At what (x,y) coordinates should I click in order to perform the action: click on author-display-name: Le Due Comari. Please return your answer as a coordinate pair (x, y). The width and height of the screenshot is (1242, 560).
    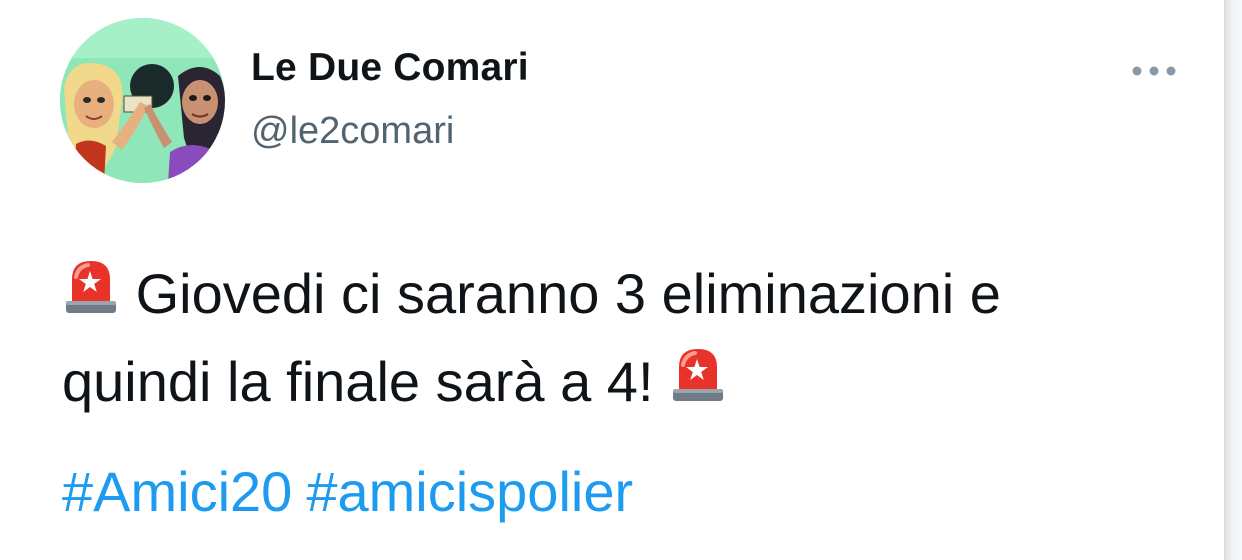
    Looking at the image, I should click on (390, 68).